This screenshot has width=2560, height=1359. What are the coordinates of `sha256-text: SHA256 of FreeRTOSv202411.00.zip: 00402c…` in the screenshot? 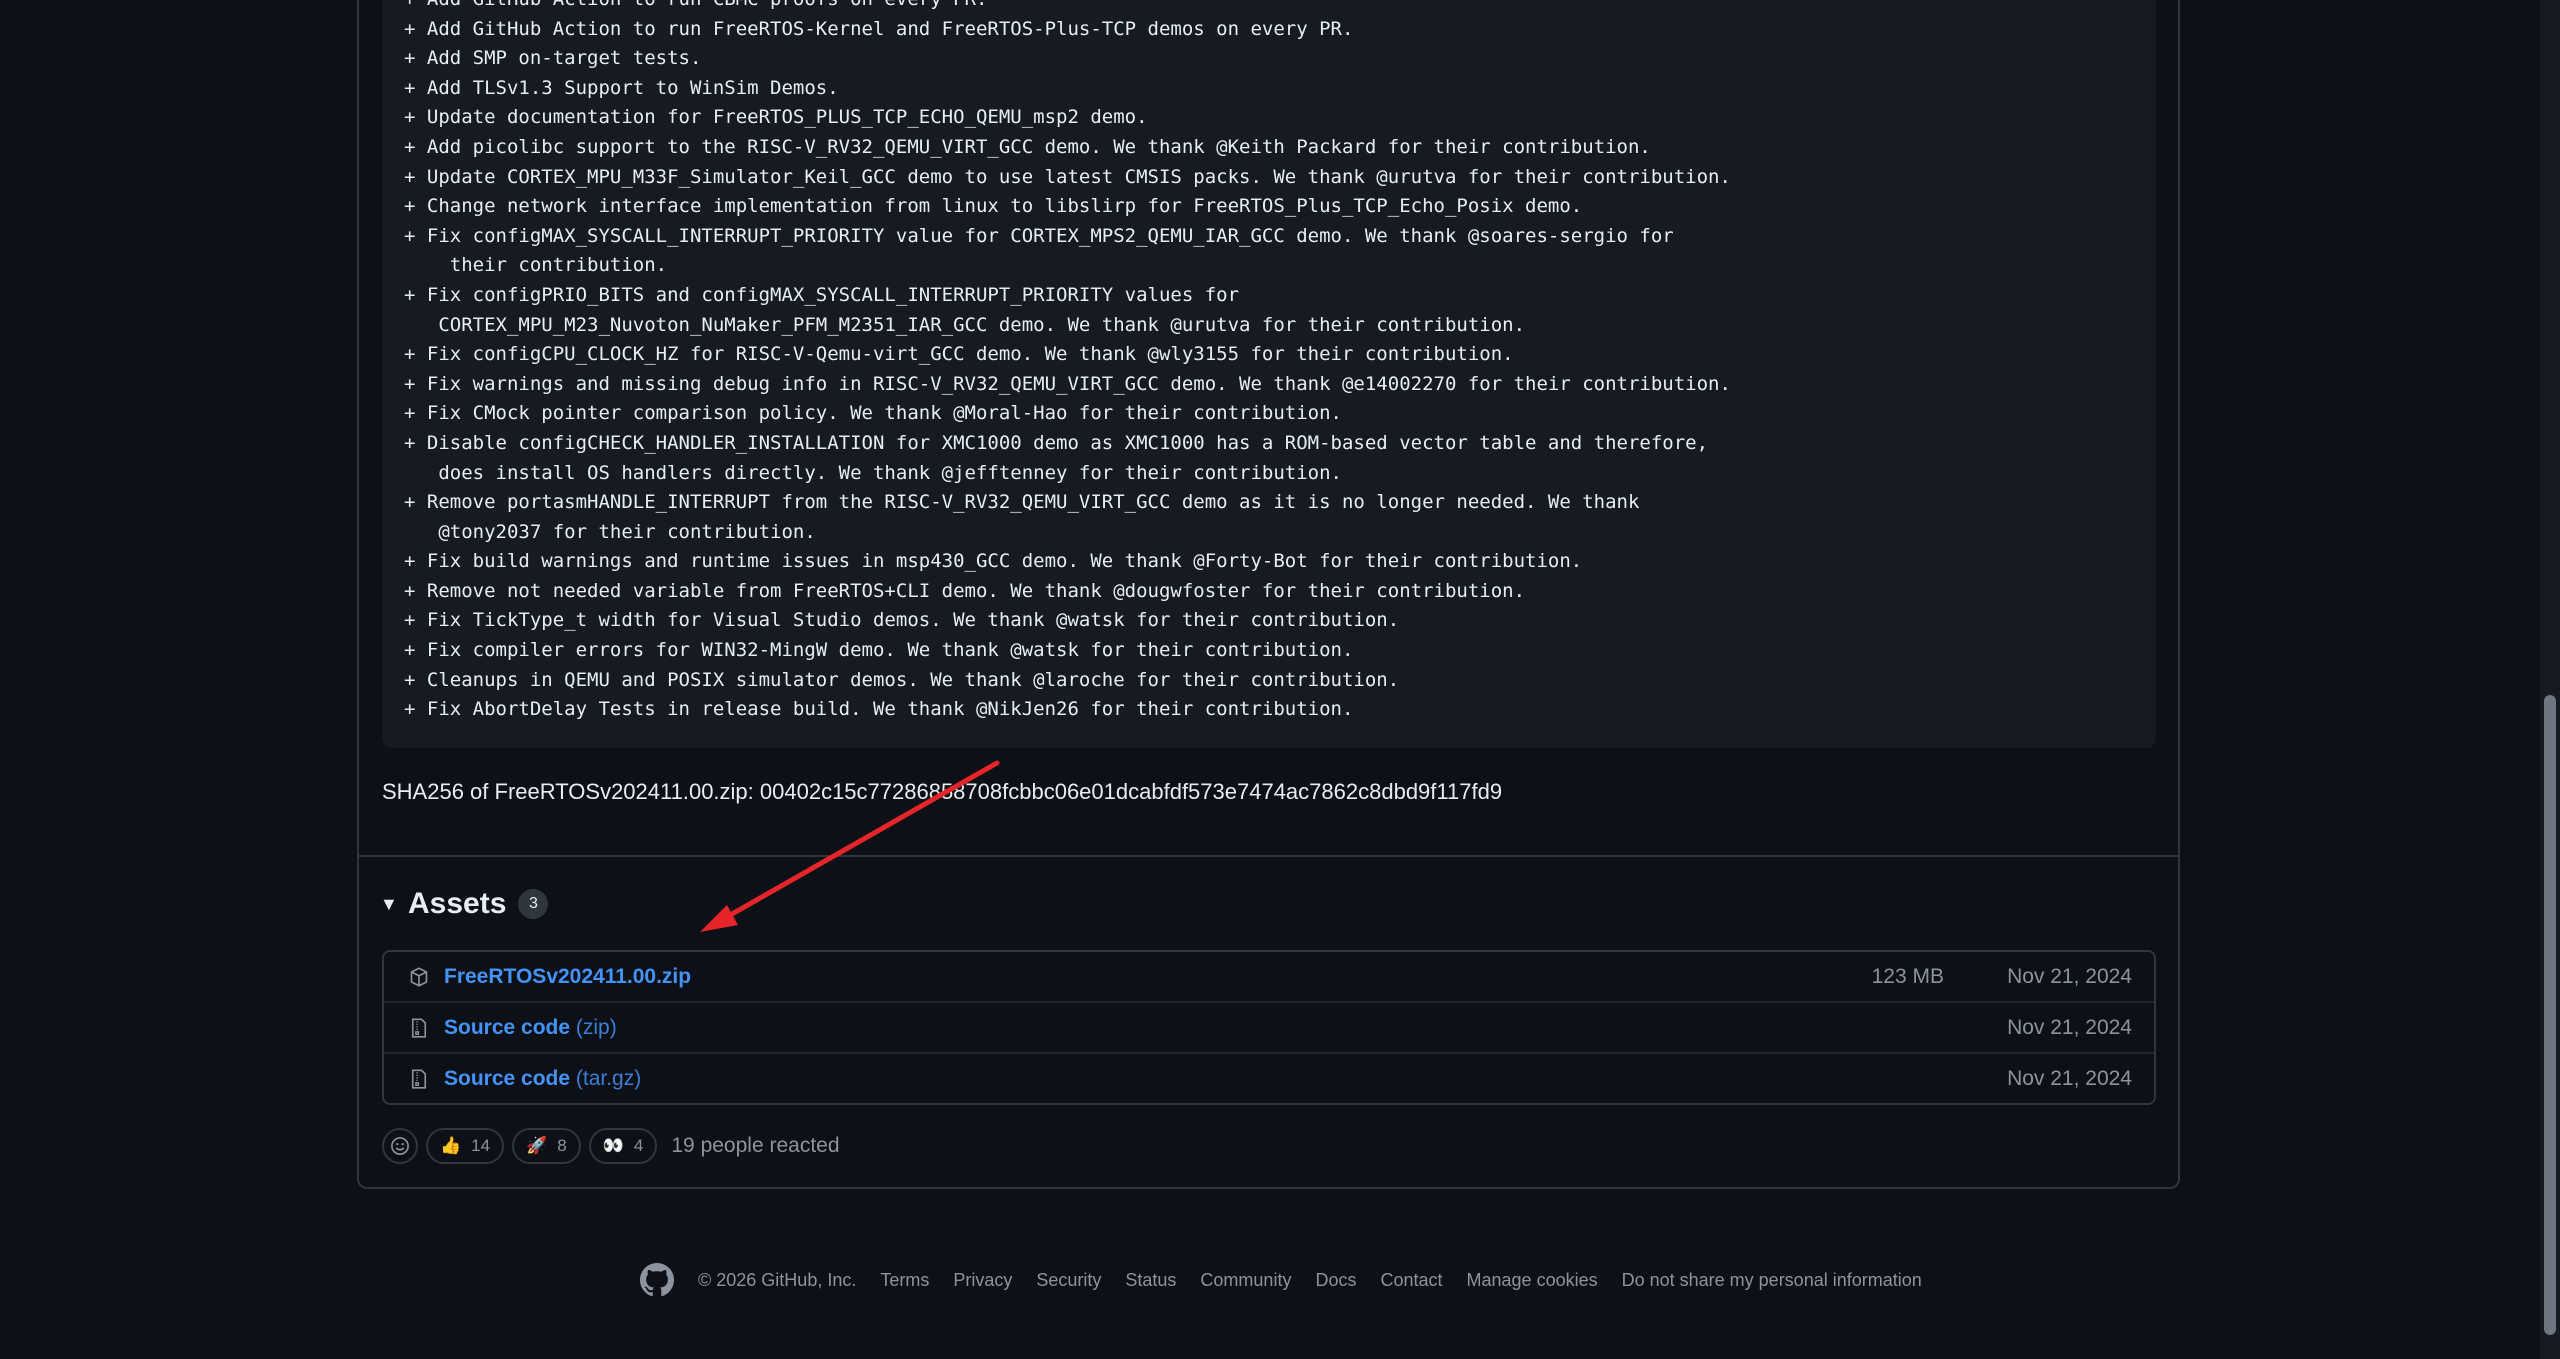 It's located at (942, 791).